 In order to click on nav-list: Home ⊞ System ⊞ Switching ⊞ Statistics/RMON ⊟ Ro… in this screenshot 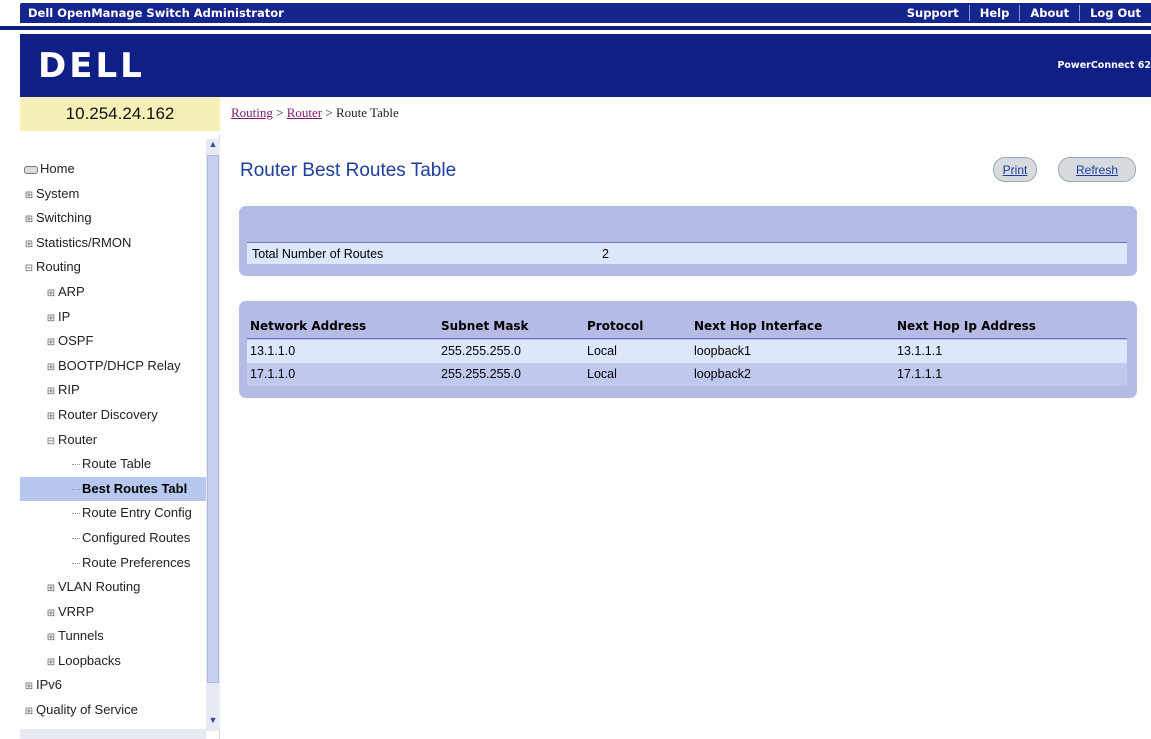, I will do `click(113, 440)`.